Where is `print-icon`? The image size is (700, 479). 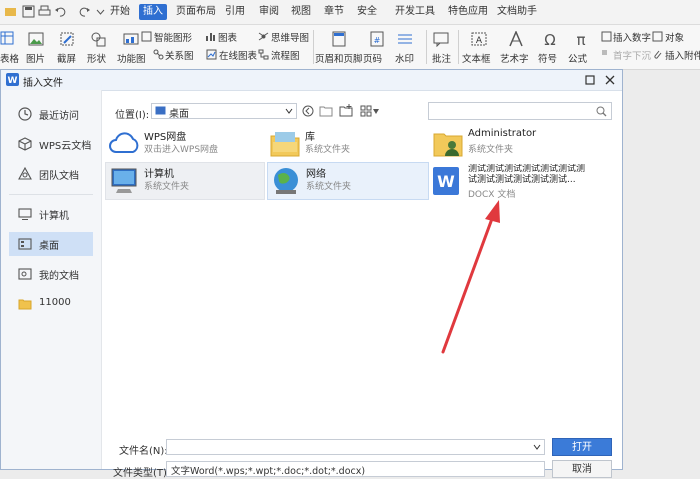 print-icon is located at coordinates (44, 11).